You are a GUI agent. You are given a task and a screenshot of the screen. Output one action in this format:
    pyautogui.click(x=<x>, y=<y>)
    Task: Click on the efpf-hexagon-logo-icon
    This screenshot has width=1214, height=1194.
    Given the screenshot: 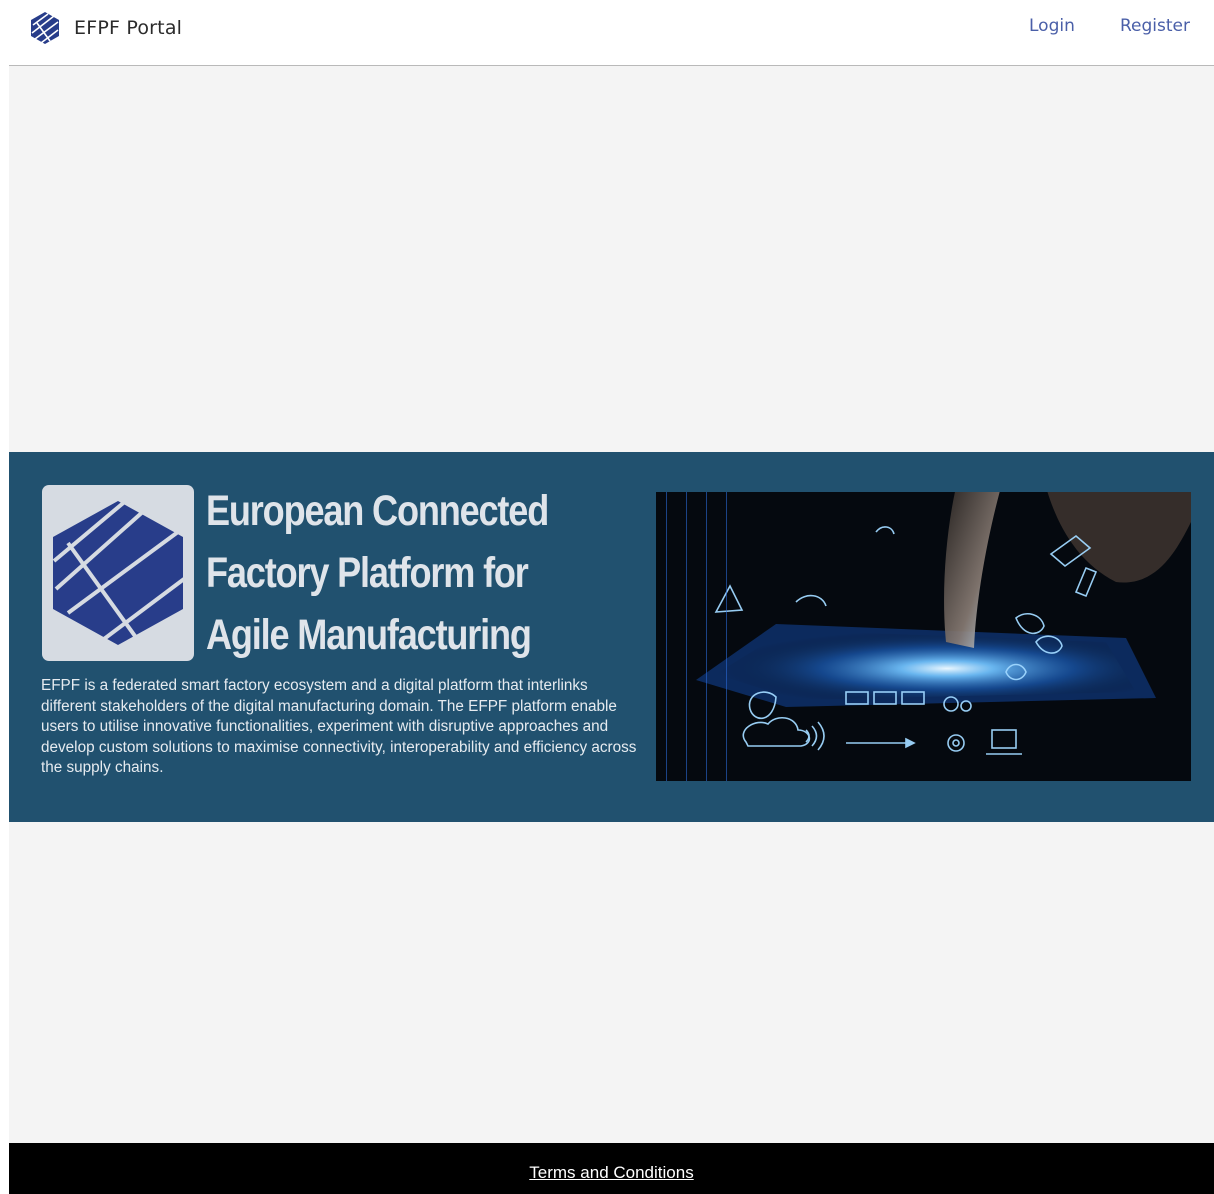 What is the action you would take?
    pyautogui.click(x=119, y=571)
    